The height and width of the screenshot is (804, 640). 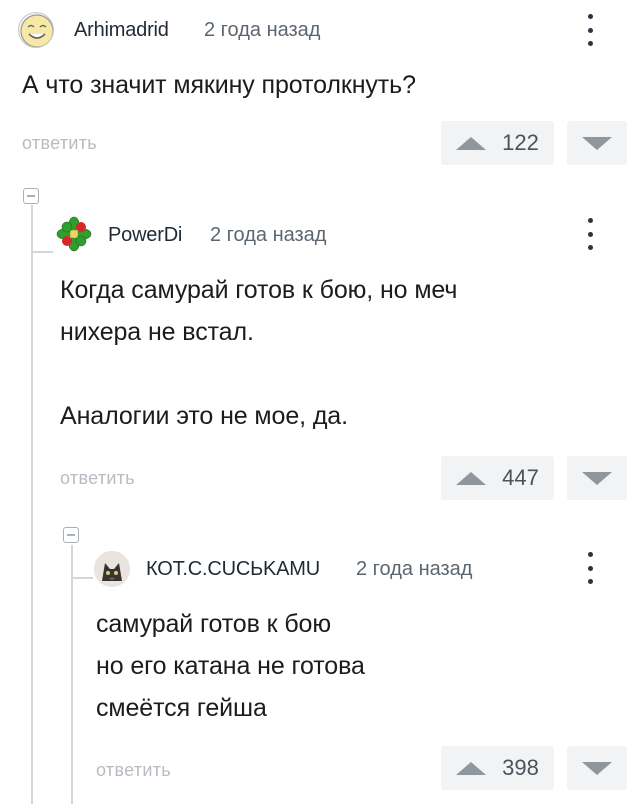 What do you see at coordinates (258, 374) in the screenshot?
I see `comment-blank-line` at bounding box center [258, 374].